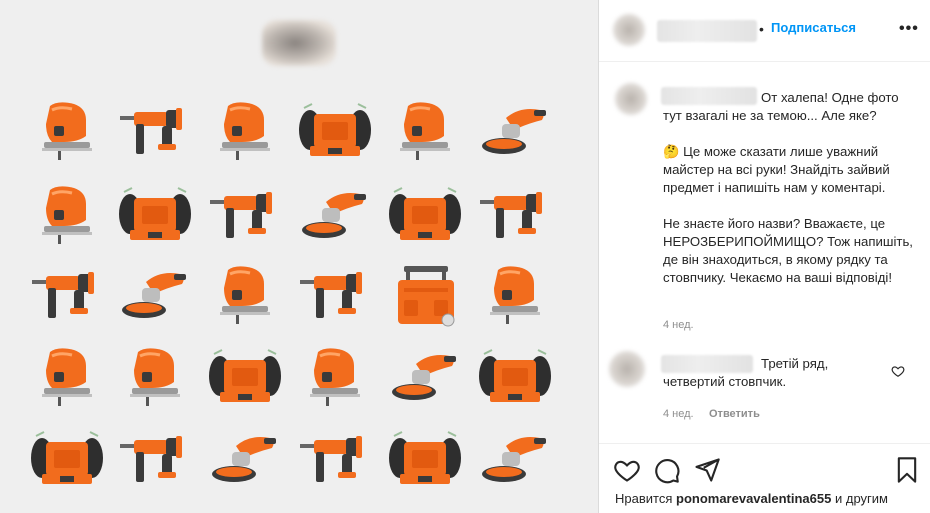  I want to click on likes-suffix: и другим, so click(861, 498).